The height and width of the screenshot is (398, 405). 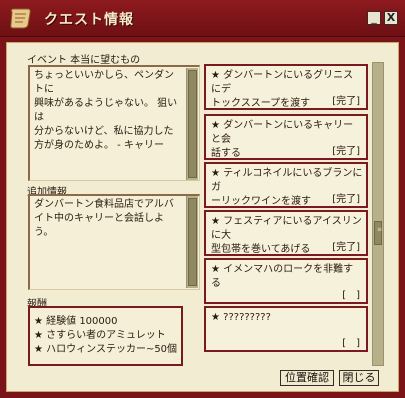 I want to click on objective-item: ★ ダンバートンにいるグリニスにデ トックススープを渡す [完了], so click(x=286, y=87).